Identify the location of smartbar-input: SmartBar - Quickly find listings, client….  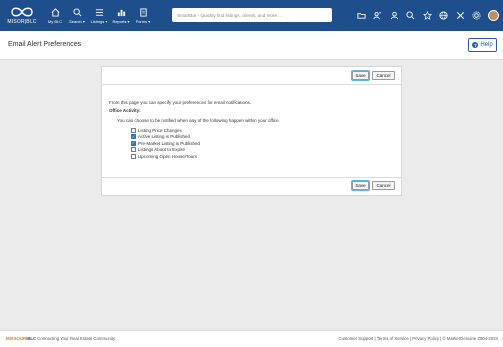
(252, 15).